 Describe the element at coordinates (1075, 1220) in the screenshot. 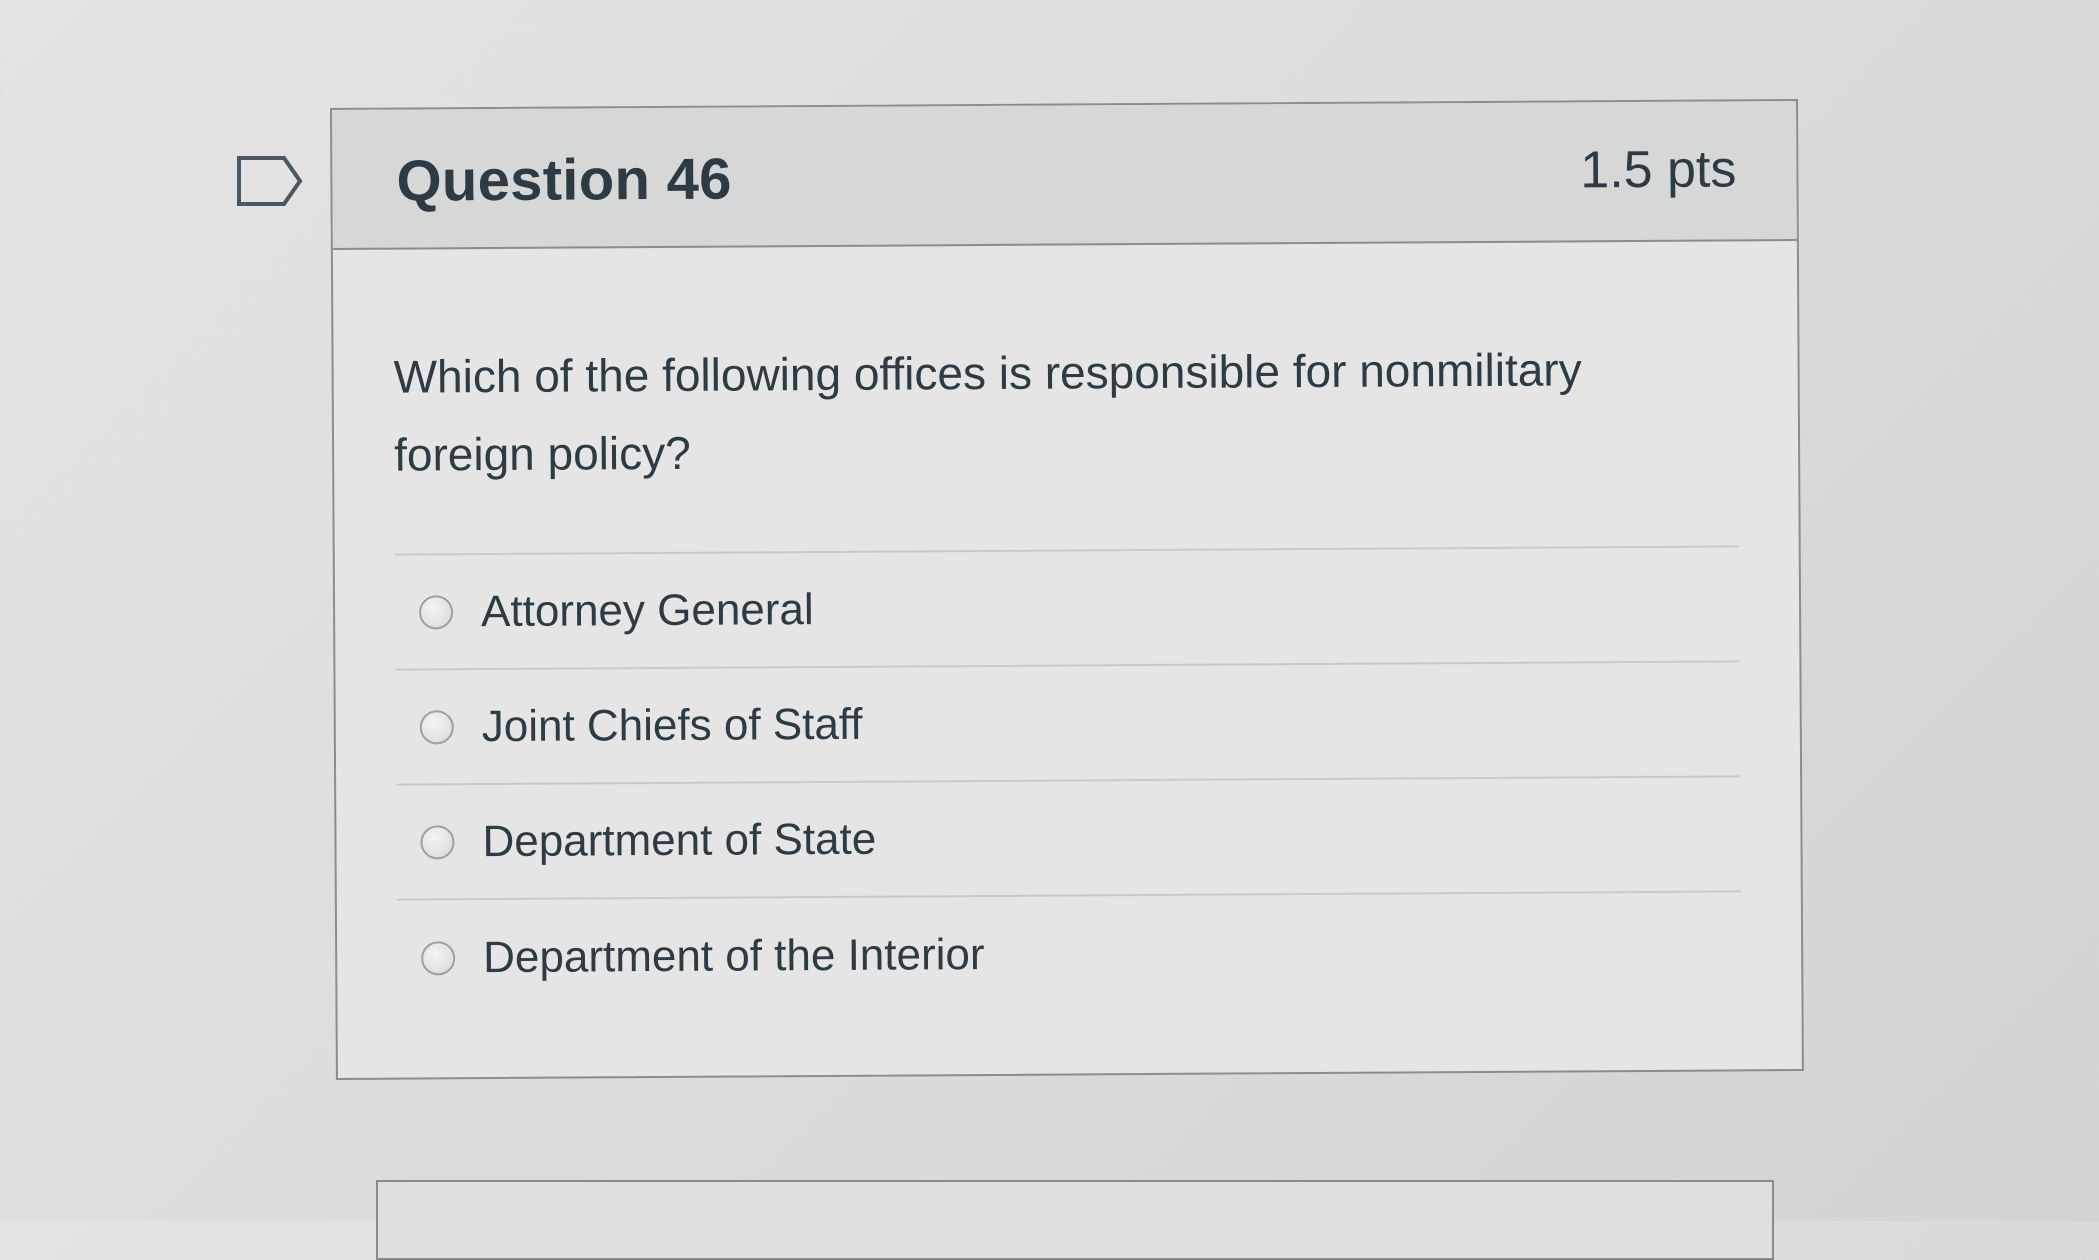

I see `next-question-card` at that location.